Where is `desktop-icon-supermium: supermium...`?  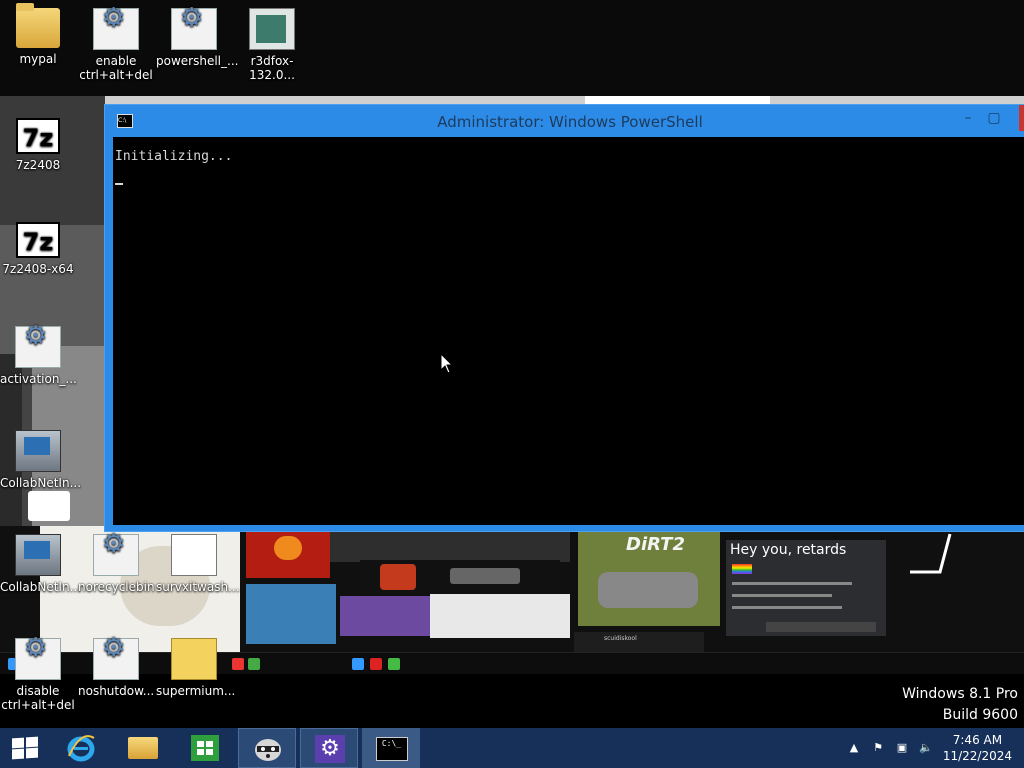
desktop-icon-supermium: supermium... is located at coordinates (196, 668).